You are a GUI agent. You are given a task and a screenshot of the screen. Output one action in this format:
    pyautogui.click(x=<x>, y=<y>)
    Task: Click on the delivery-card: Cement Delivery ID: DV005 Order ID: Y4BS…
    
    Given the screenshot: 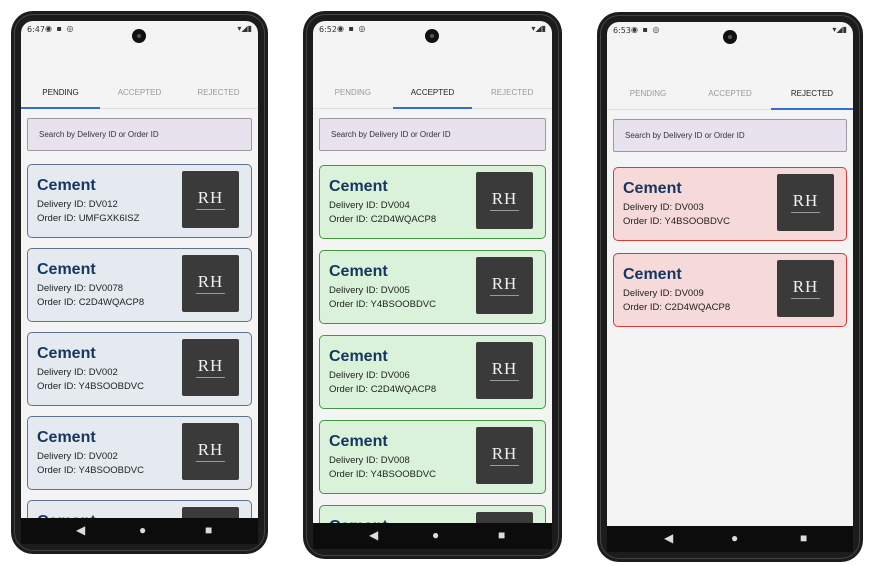 What is the action you would take?
    pyautogui.click(x=432, y=287)
    